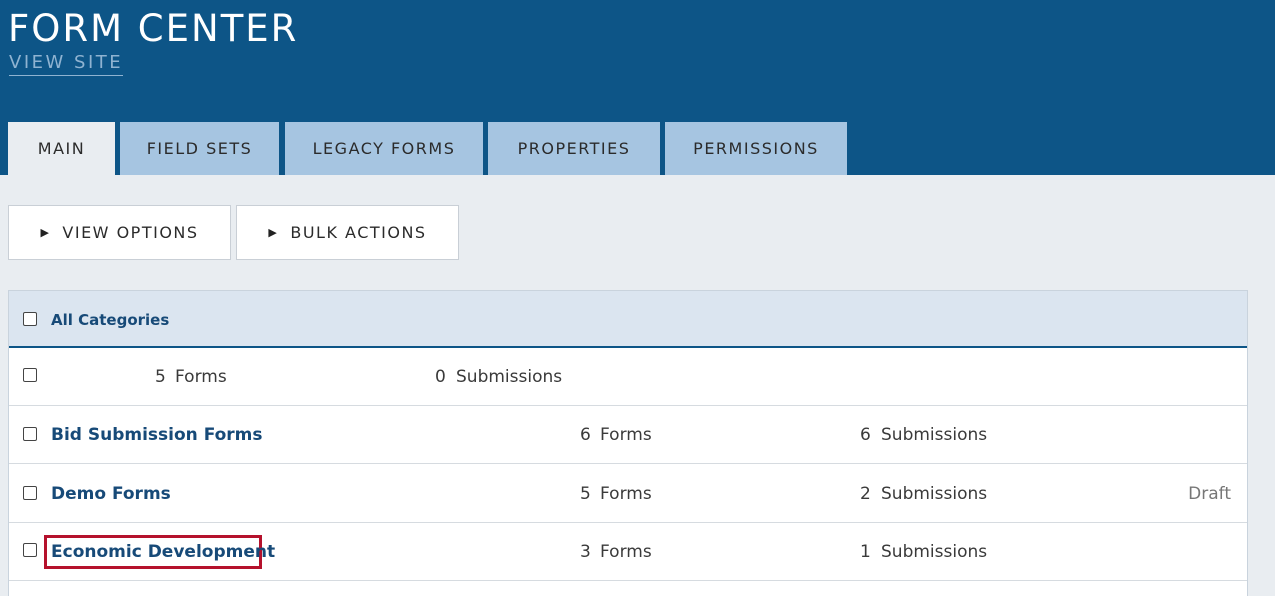 This screenshot has width=1275, height=596. I want to click on category-link: Bid Submission Forms, so click(157, 435).